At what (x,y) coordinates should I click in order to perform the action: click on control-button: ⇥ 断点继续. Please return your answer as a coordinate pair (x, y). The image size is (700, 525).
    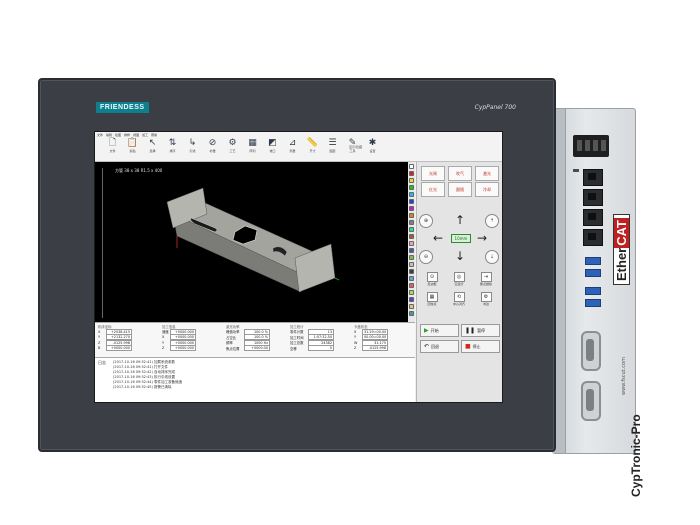
    Looking at the image, I should click on (486, 280).